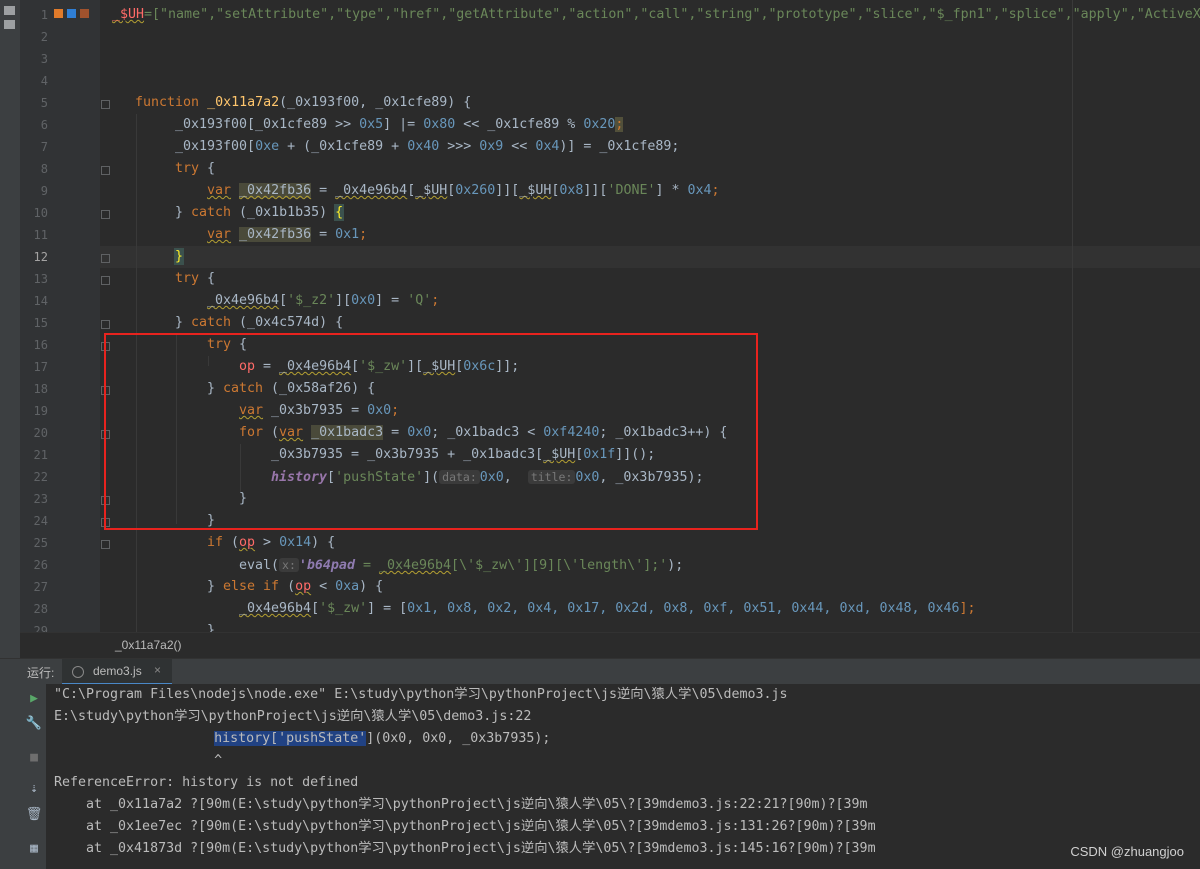 Image resolution: width=1200 pixels, height=869 pixels. I want to click on code-line-14: _0x4e96b4['$_z2'][0x0] = 'Q';, so click(323, 300).